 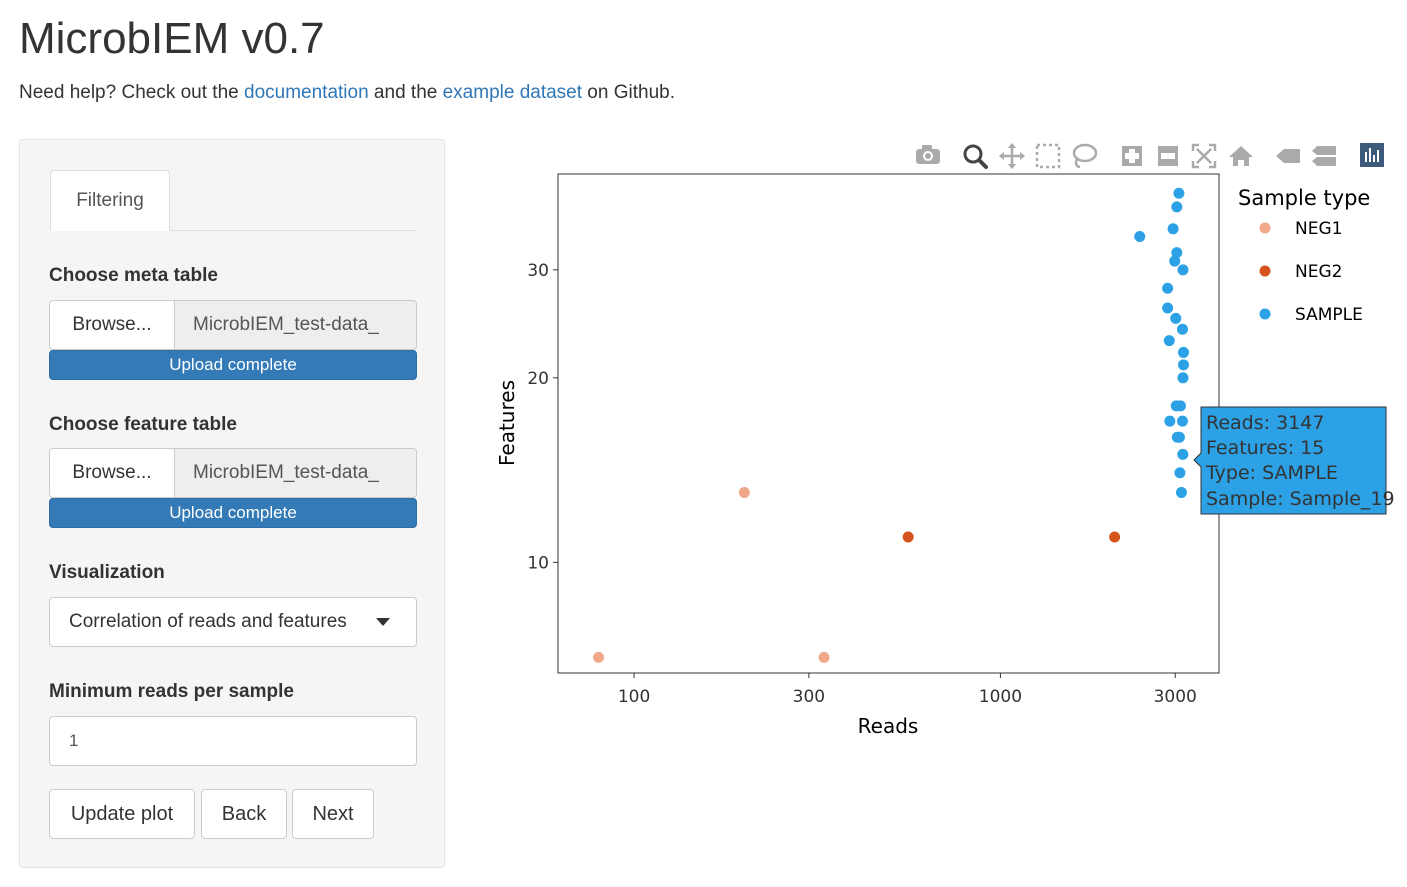 What do you see at coordinates (538, 379) in the screenshot?
I see `y-tick-label: 20` at bounding box center [538, 379].